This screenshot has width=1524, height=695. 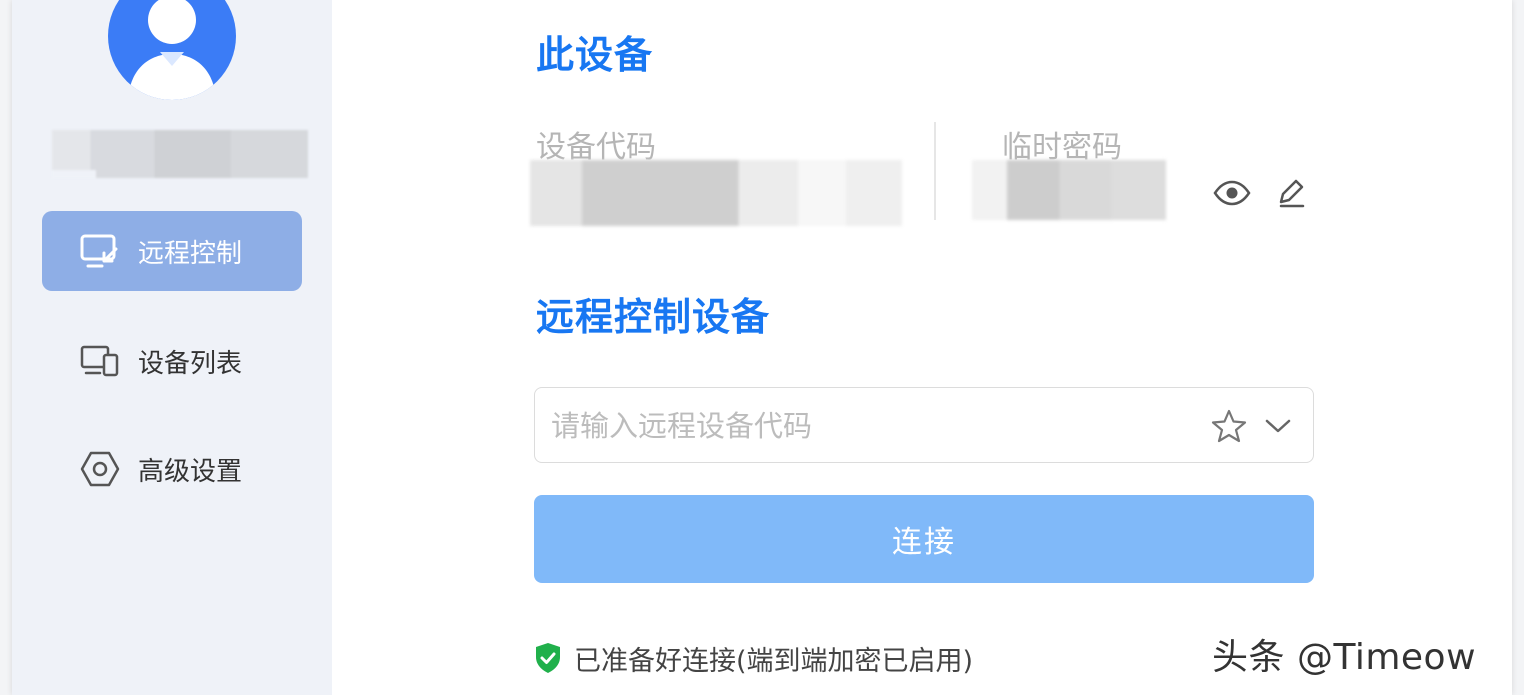 I want to click on settings-hexagon-icon, so click(x=100, y=469).